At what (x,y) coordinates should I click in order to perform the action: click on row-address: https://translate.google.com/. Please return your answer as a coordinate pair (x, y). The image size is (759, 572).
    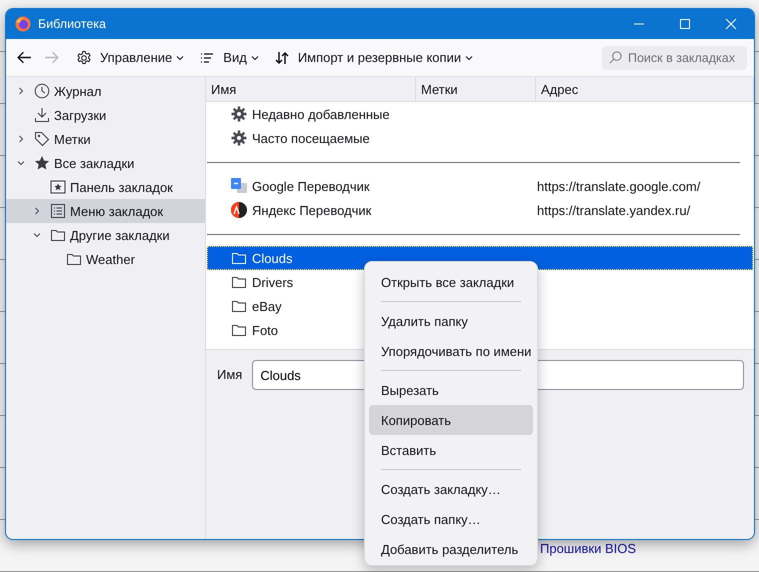
    Looking at the image, I should click on (618, 186).